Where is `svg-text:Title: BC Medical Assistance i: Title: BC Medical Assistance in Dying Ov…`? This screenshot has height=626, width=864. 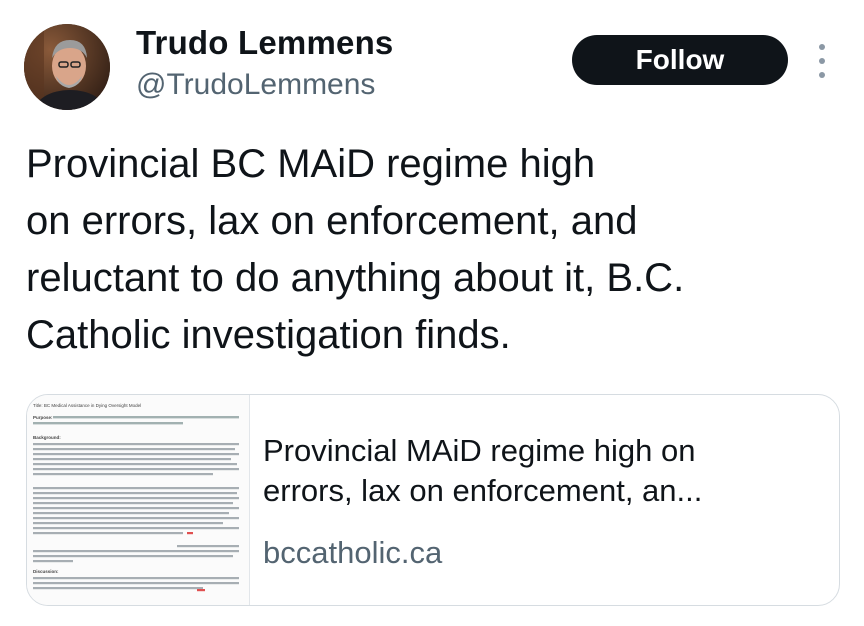
svg-text:Title: BC Medical Assistance i: Title: BC Medical Assistance in Dying Ov… is located at coordinates (87, 405).